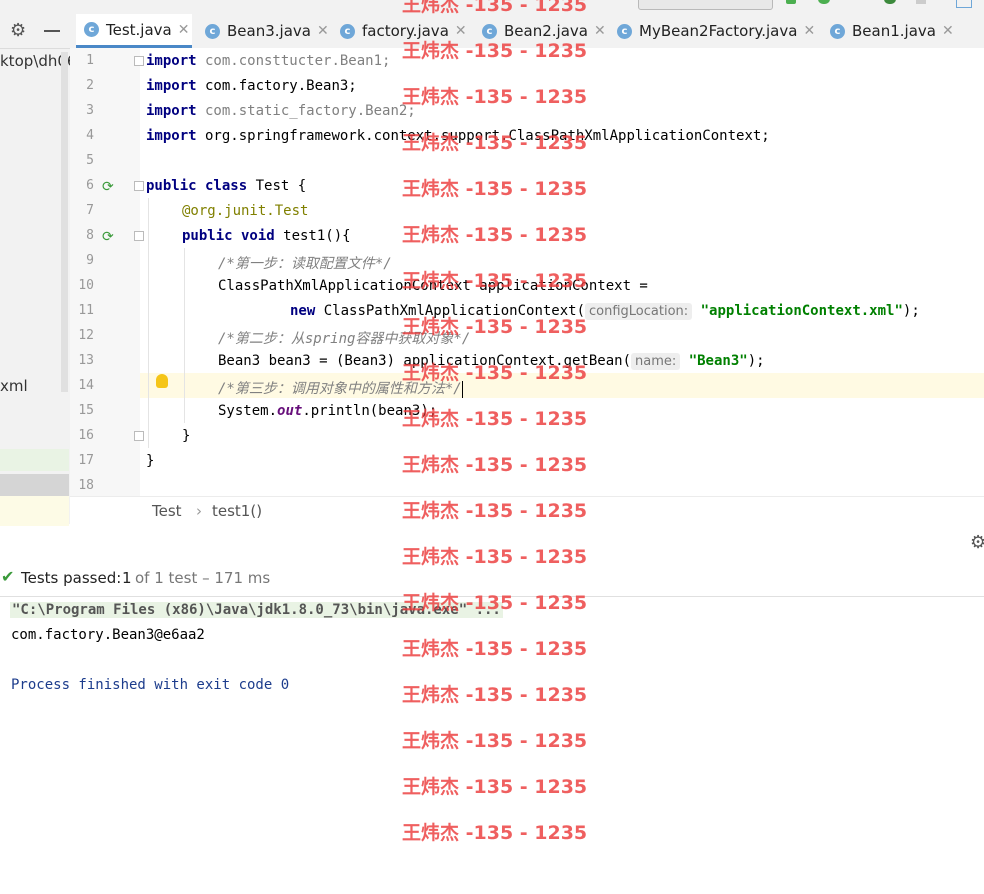  What do you see at coordinates (139, 29) in the screenshot?
I see `tab-label: Test.java` at bounding box center [139, 29].